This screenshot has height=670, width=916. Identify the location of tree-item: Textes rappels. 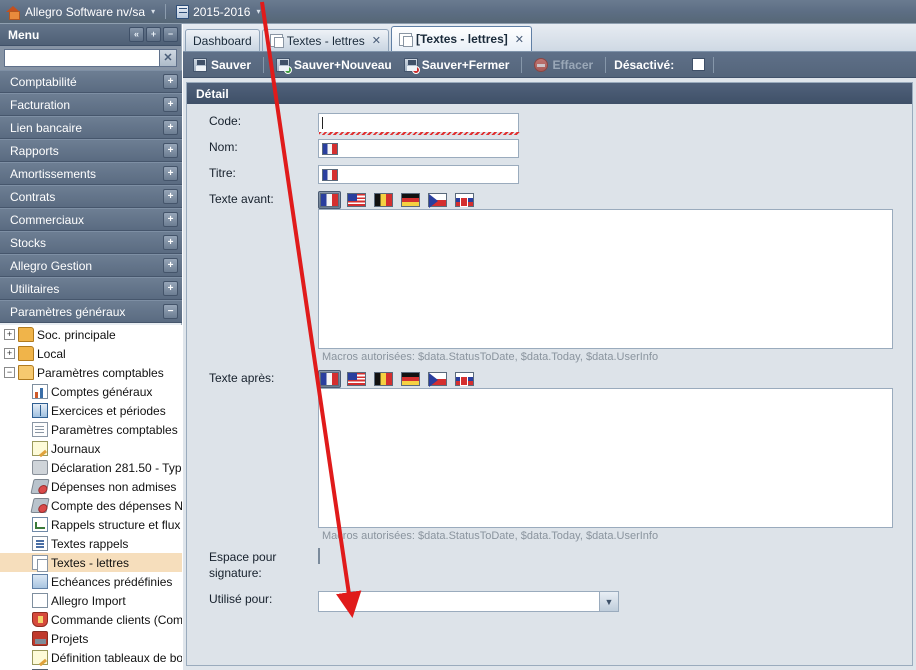
(91, 543).